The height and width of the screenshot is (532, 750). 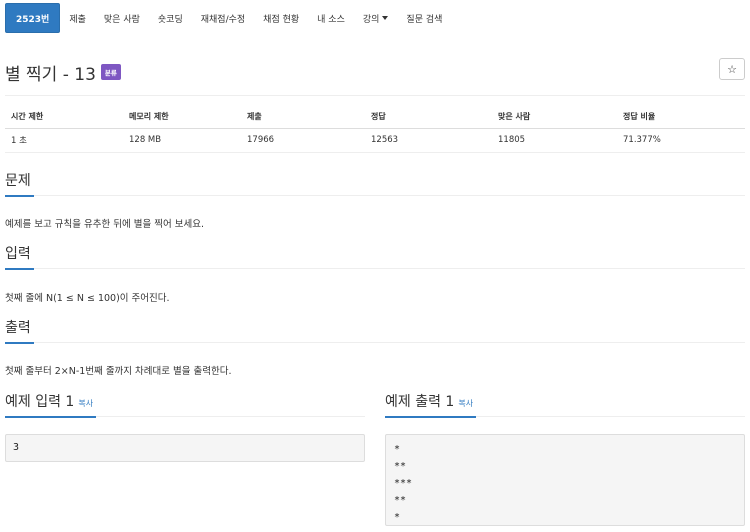 I want to click on sample-output-box: * ** *** ** *, so click(x=565, y=480).